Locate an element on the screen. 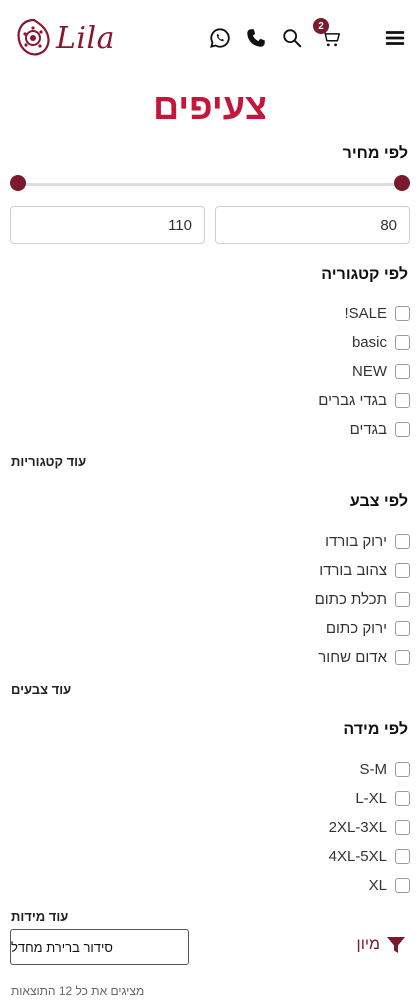 This screenshot has height=1000, width=420. category-option-label: בגדים is located at coordinates (368, 429).